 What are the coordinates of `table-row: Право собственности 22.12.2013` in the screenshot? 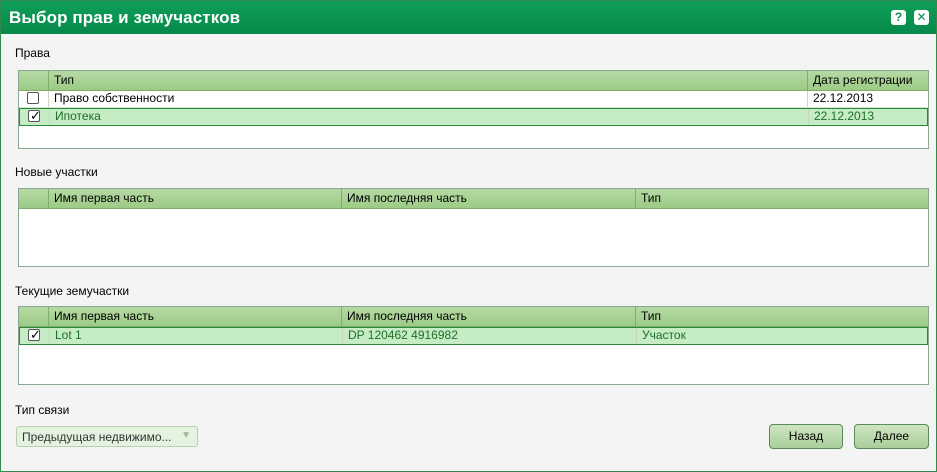 It's located at (473, 99).